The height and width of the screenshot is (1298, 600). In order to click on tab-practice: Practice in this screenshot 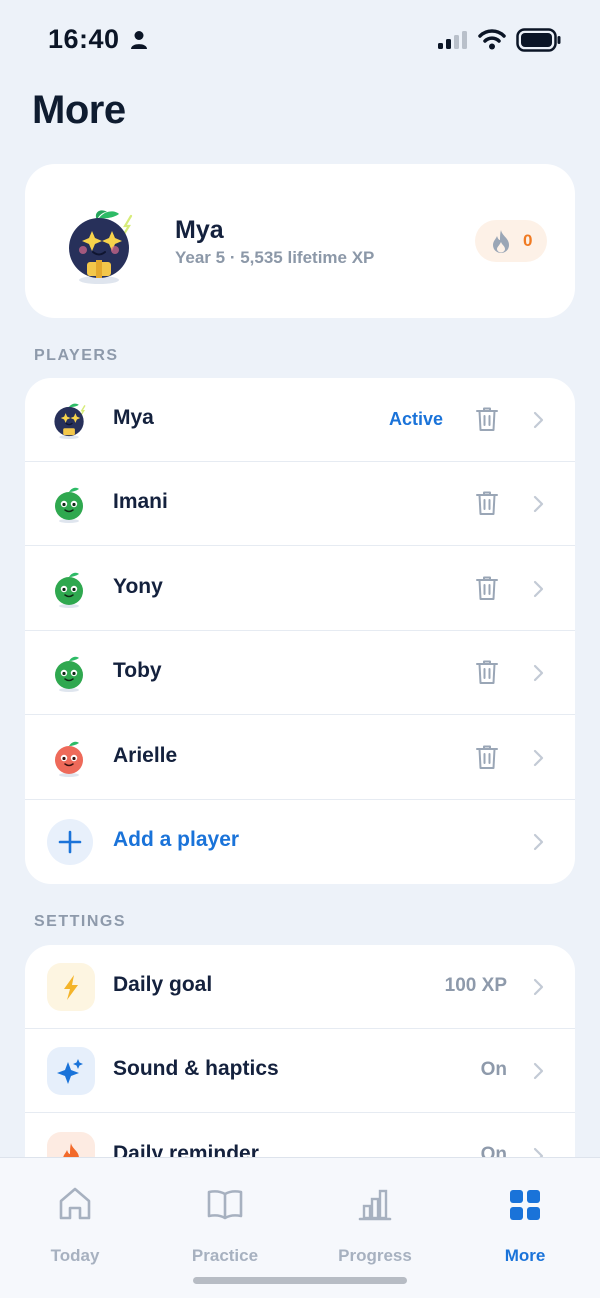, I will do `click(225, 1225)`.